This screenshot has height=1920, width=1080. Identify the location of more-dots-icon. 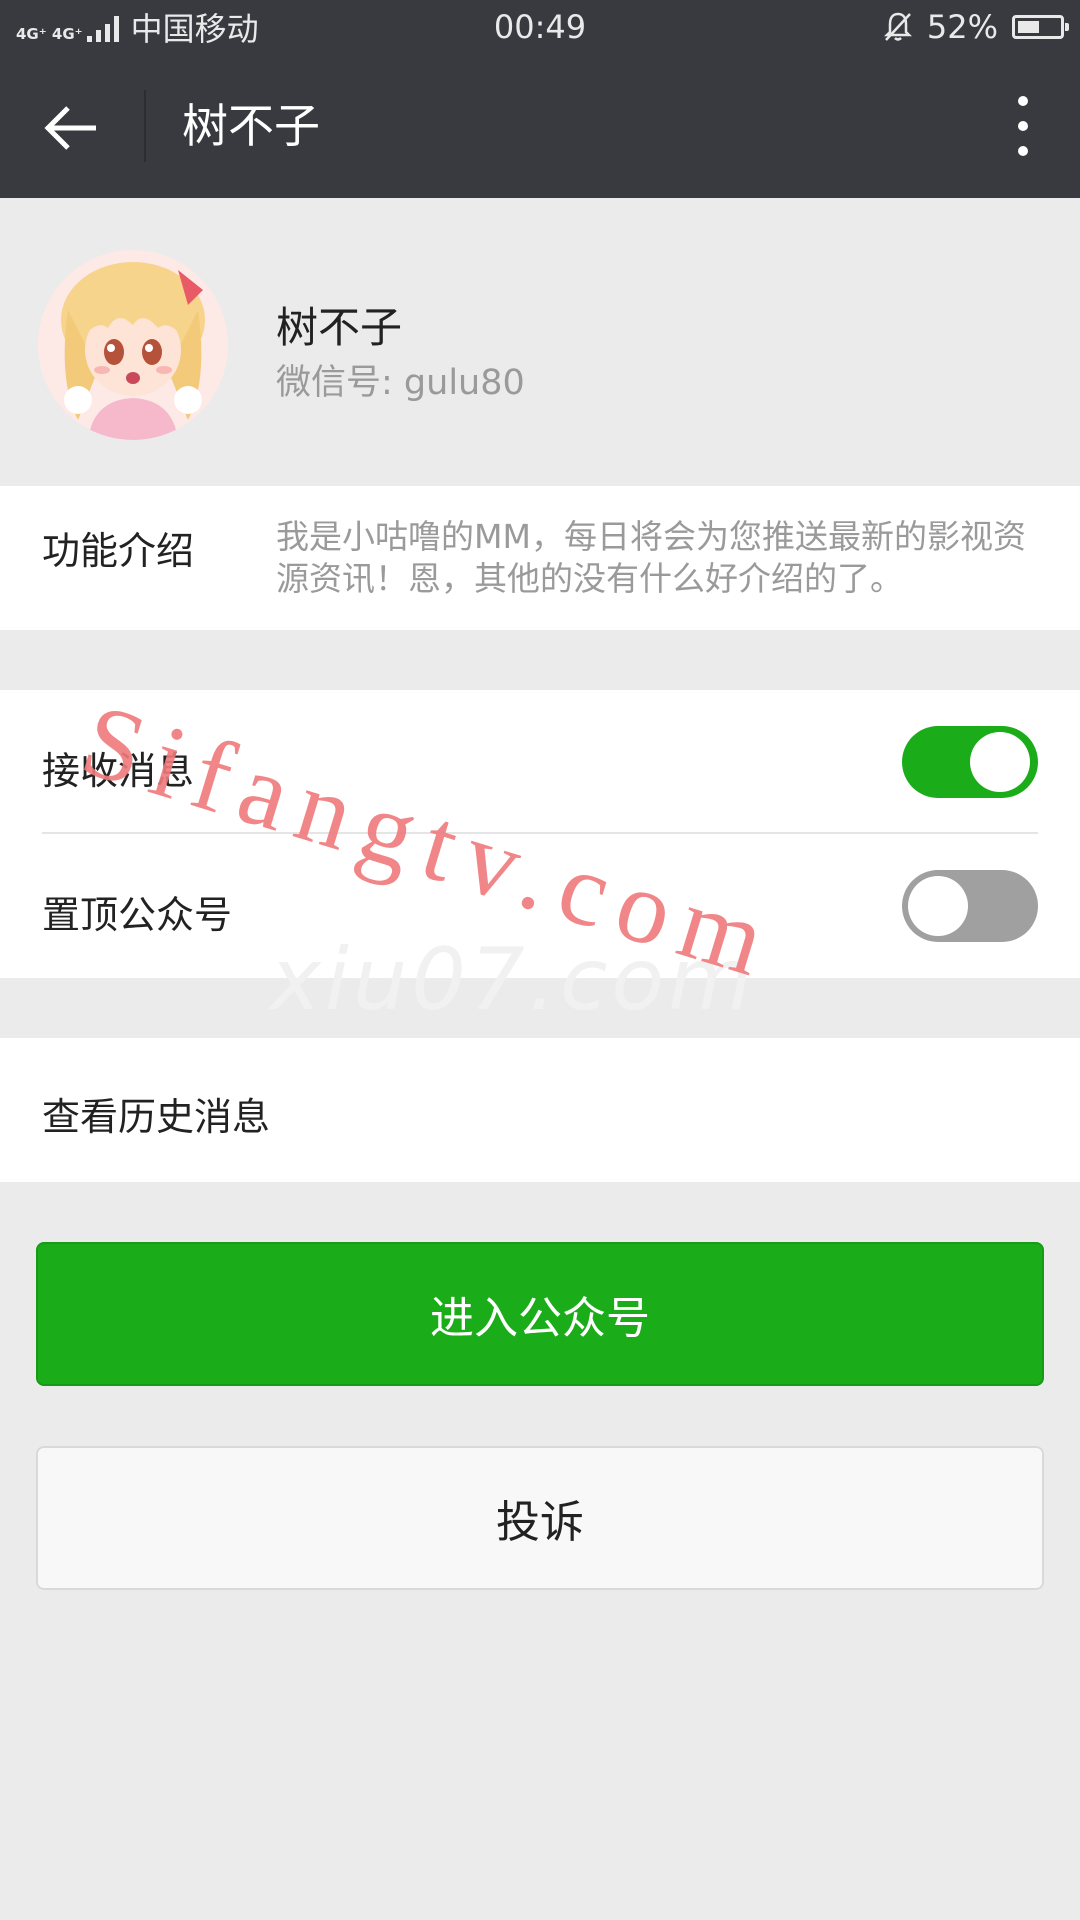
(1023, 101).